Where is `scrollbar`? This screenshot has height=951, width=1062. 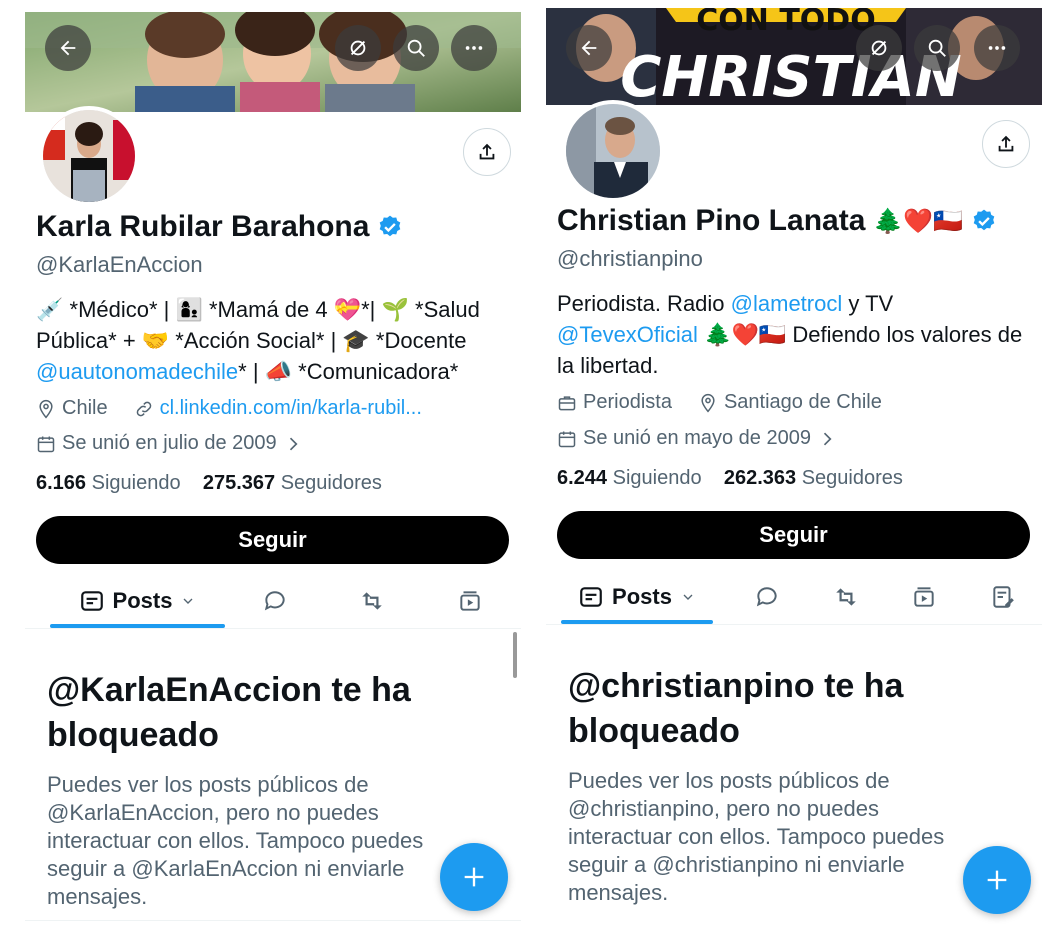
scrollbar is located at coordinates (515, 655).